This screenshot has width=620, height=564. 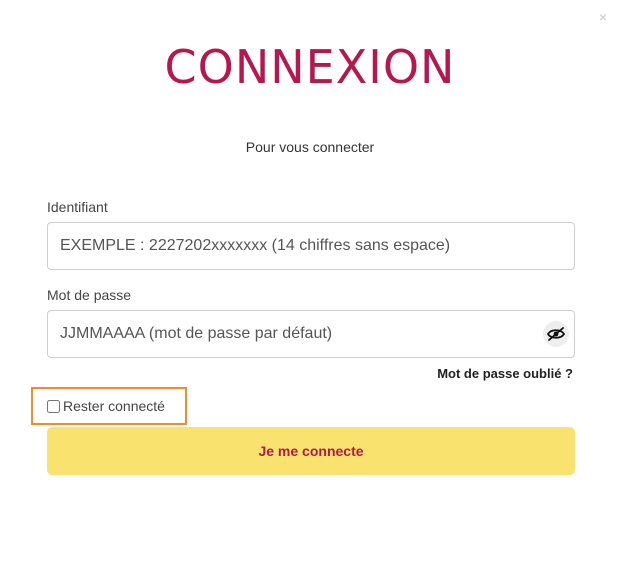 What do you see at coordinates (114, 406) in the screenshot?
I see `remember-me-label: Rester connecté` at bounding box center [114, 406].